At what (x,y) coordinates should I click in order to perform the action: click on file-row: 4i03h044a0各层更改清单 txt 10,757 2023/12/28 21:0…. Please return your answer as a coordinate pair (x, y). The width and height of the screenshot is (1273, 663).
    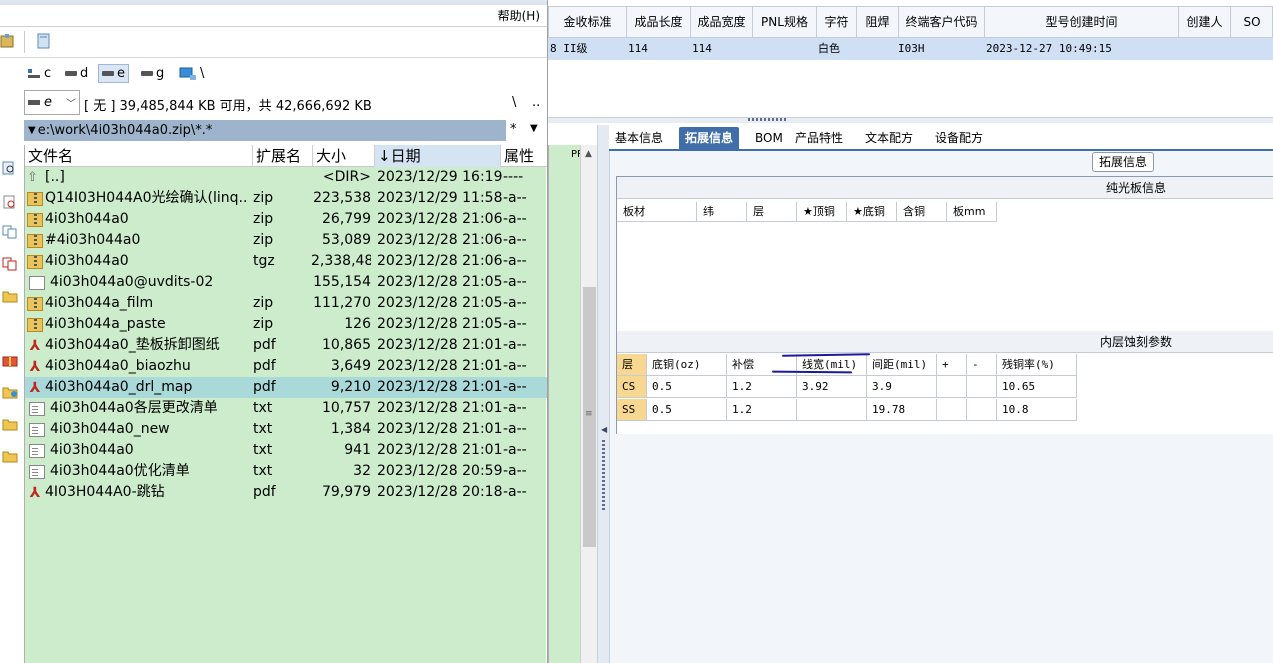
    Looking at the image, I should click on (286, 408).